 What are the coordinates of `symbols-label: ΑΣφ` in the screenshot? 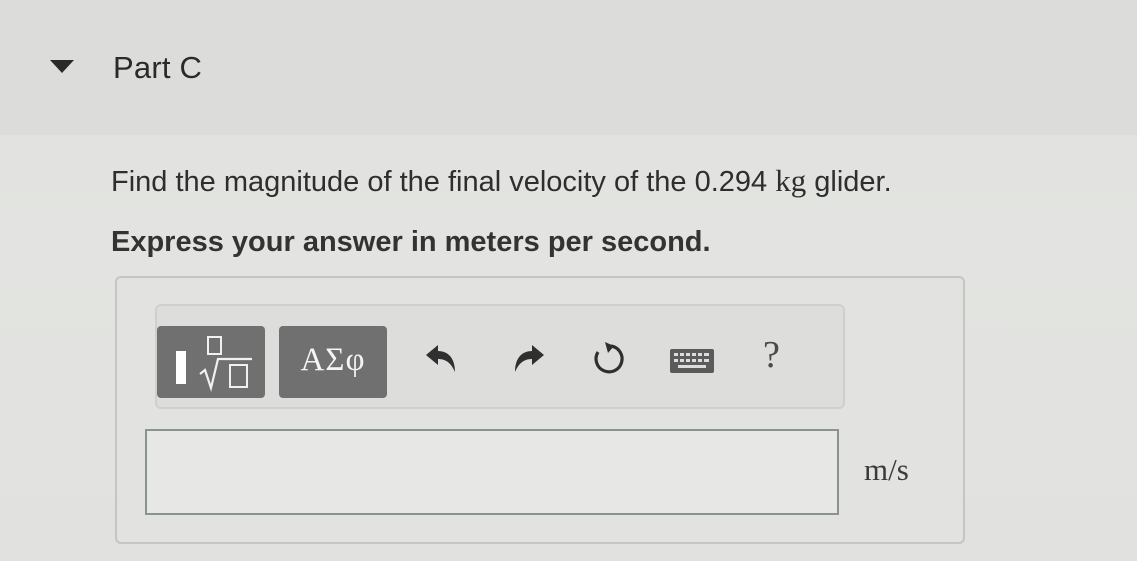 It's located at (333, 360).